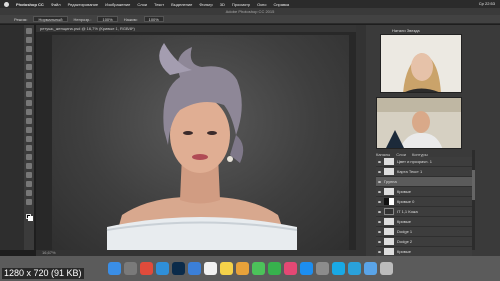  Describe the element at coordinates (162, 268) in the screenshot. I see `safari-icon` at that location.